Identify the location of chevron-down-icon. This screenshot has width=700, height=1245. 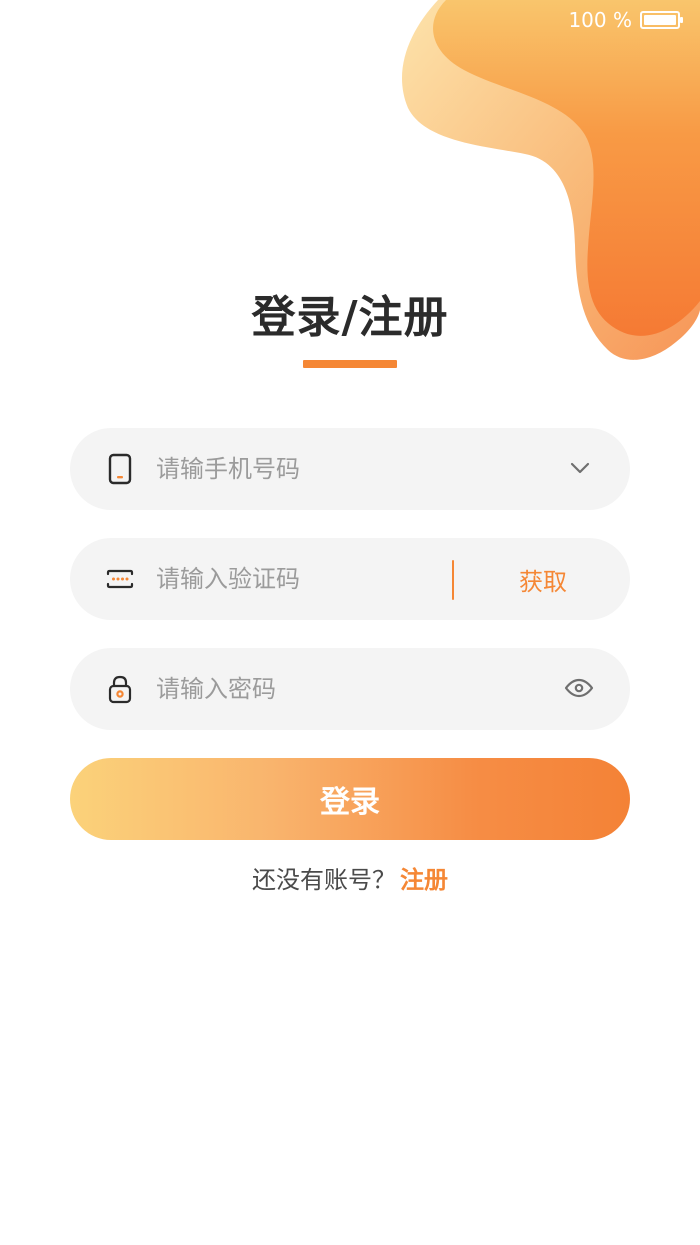
(580, 468).